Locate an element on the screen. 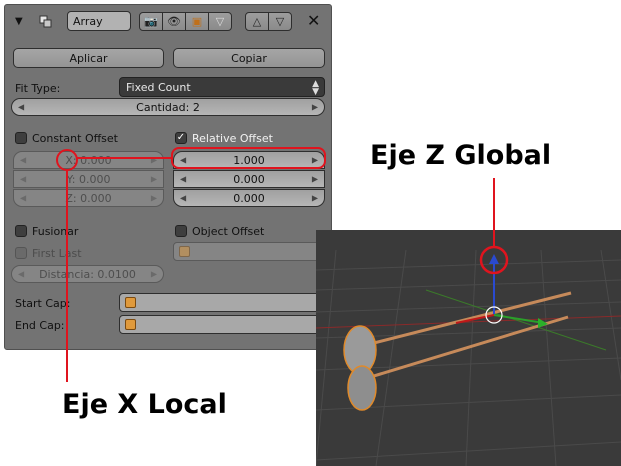 This screenshot has width=621, height=466. global-z-axis-callout: Eje Z Global is located at coordinates (461, 155).